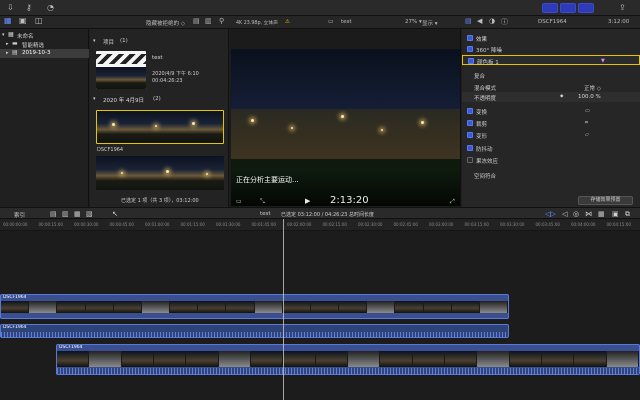 This screenshot has height=400, width=640. What do you see at coordinates (239, 201) in the screenshot?
I see `viewer-options-icon: ▭` at bounding box center [239, 201].